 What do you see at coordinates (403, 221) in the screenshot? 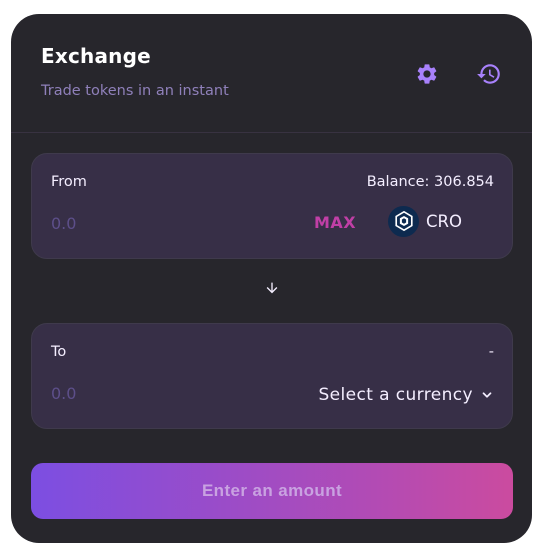
I see `cro-logo-icon` at bounding box center [403, 221].